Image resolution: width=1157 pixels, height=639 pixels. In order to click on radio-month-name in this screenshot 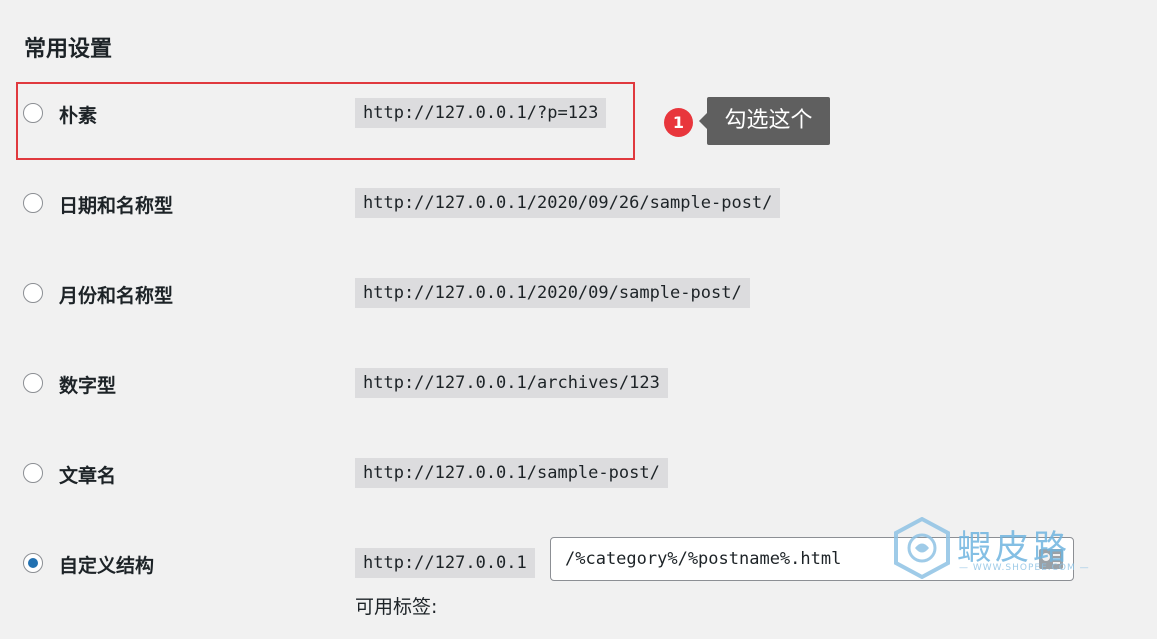, I will do `click(33, 293)`.